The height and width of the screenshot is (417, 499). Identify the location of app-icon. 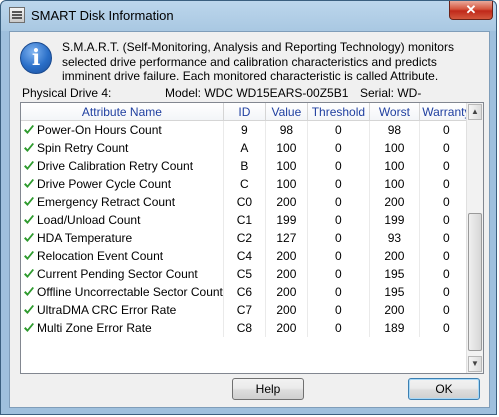
(17, 15).